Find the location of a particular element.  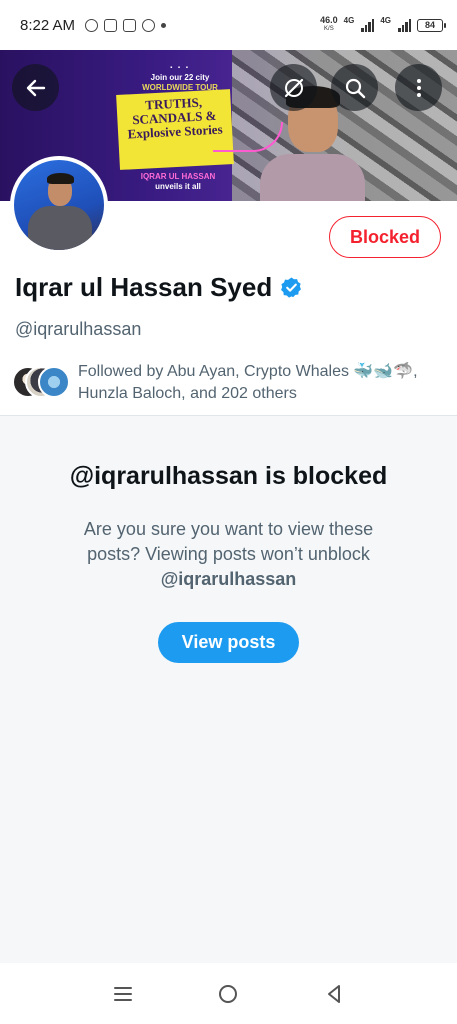

system-navigation-bar is located at coordinates (228, 993).